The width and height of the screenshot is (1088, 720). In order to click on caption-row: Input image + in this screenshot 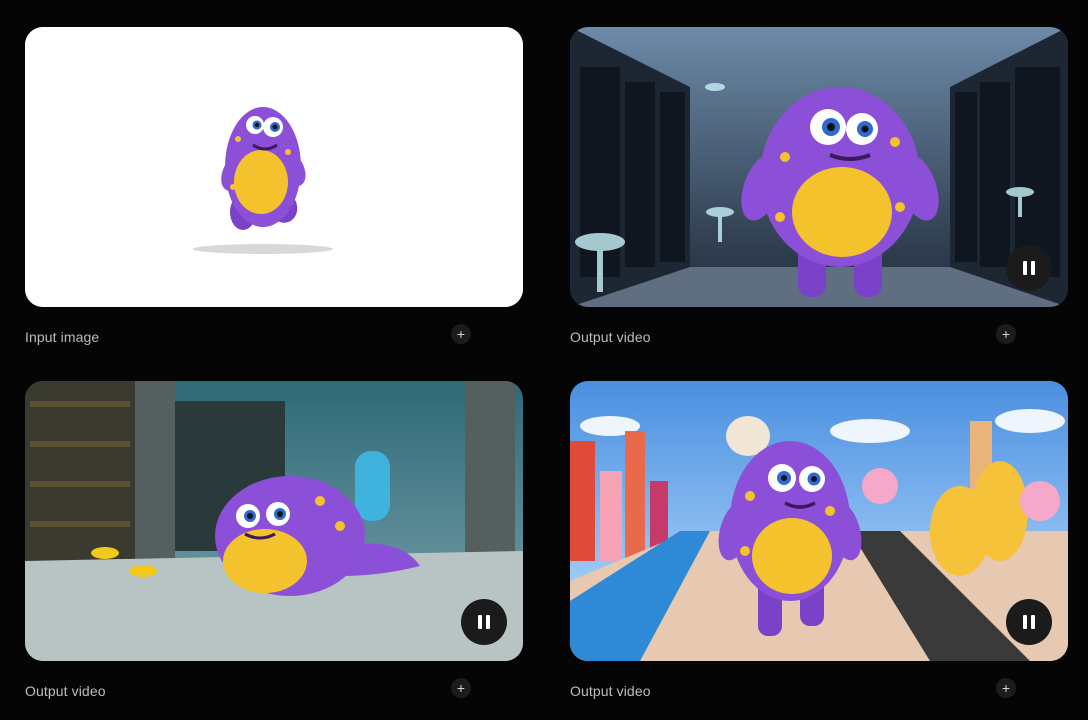, I will do `click(248, 337)`.